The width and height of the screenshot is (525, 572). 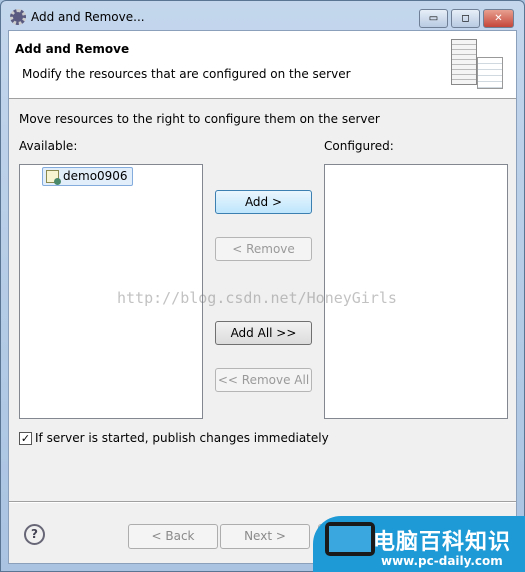 What do you see at coordinates (498, 18) in the screenshot?
I see `close-button: ✕` at bounding box center [498, 18].